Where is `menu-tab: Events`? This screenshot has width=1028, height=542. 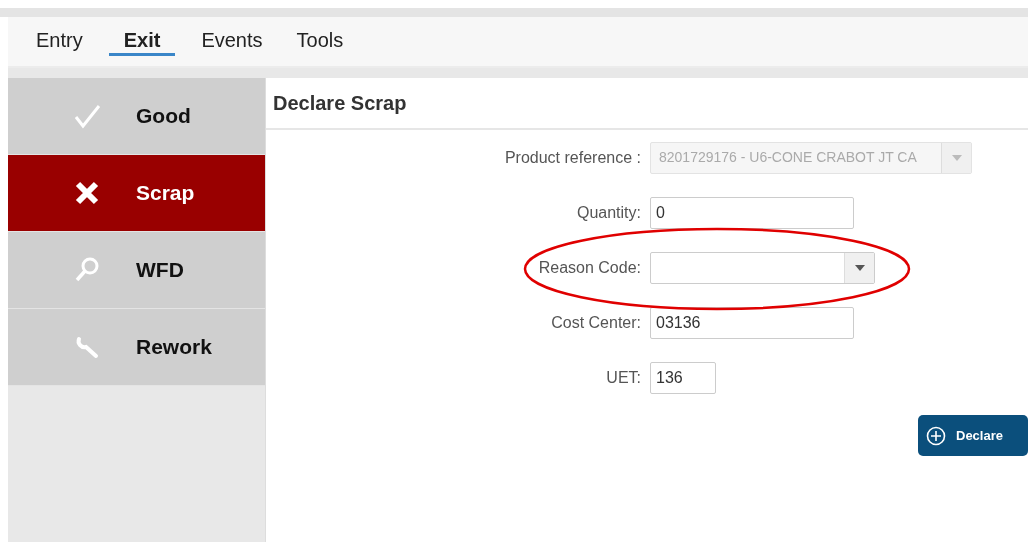
menu-tab: Events is located at coordinates (232, 41).